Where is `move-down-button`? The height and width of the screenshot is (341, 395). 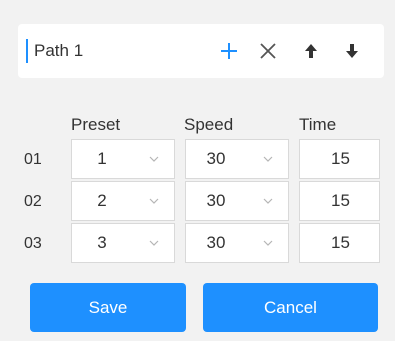 move-down-button is located at coordinates (352, 51).